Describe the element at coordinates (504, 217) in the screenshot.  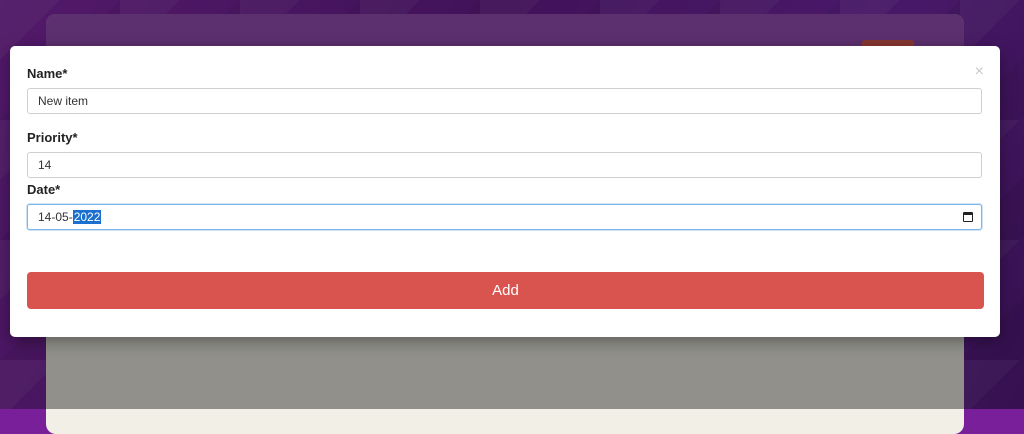
I see `date-field: 14-05- 2022` at that location.